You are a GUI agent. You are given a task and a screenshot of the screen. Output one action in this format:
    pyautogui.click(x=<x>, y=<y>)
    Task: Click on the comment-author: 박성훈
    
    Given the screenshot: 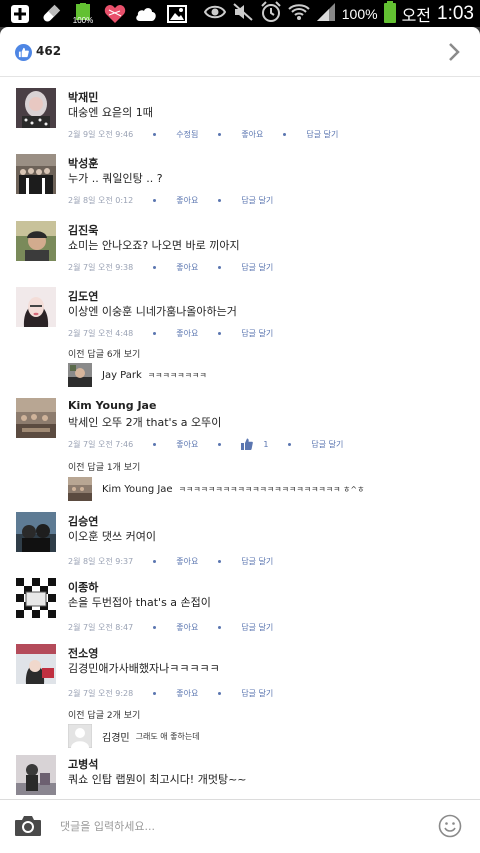 What is the action you would take?
    pyautogui.click(x=83, y=163)
    